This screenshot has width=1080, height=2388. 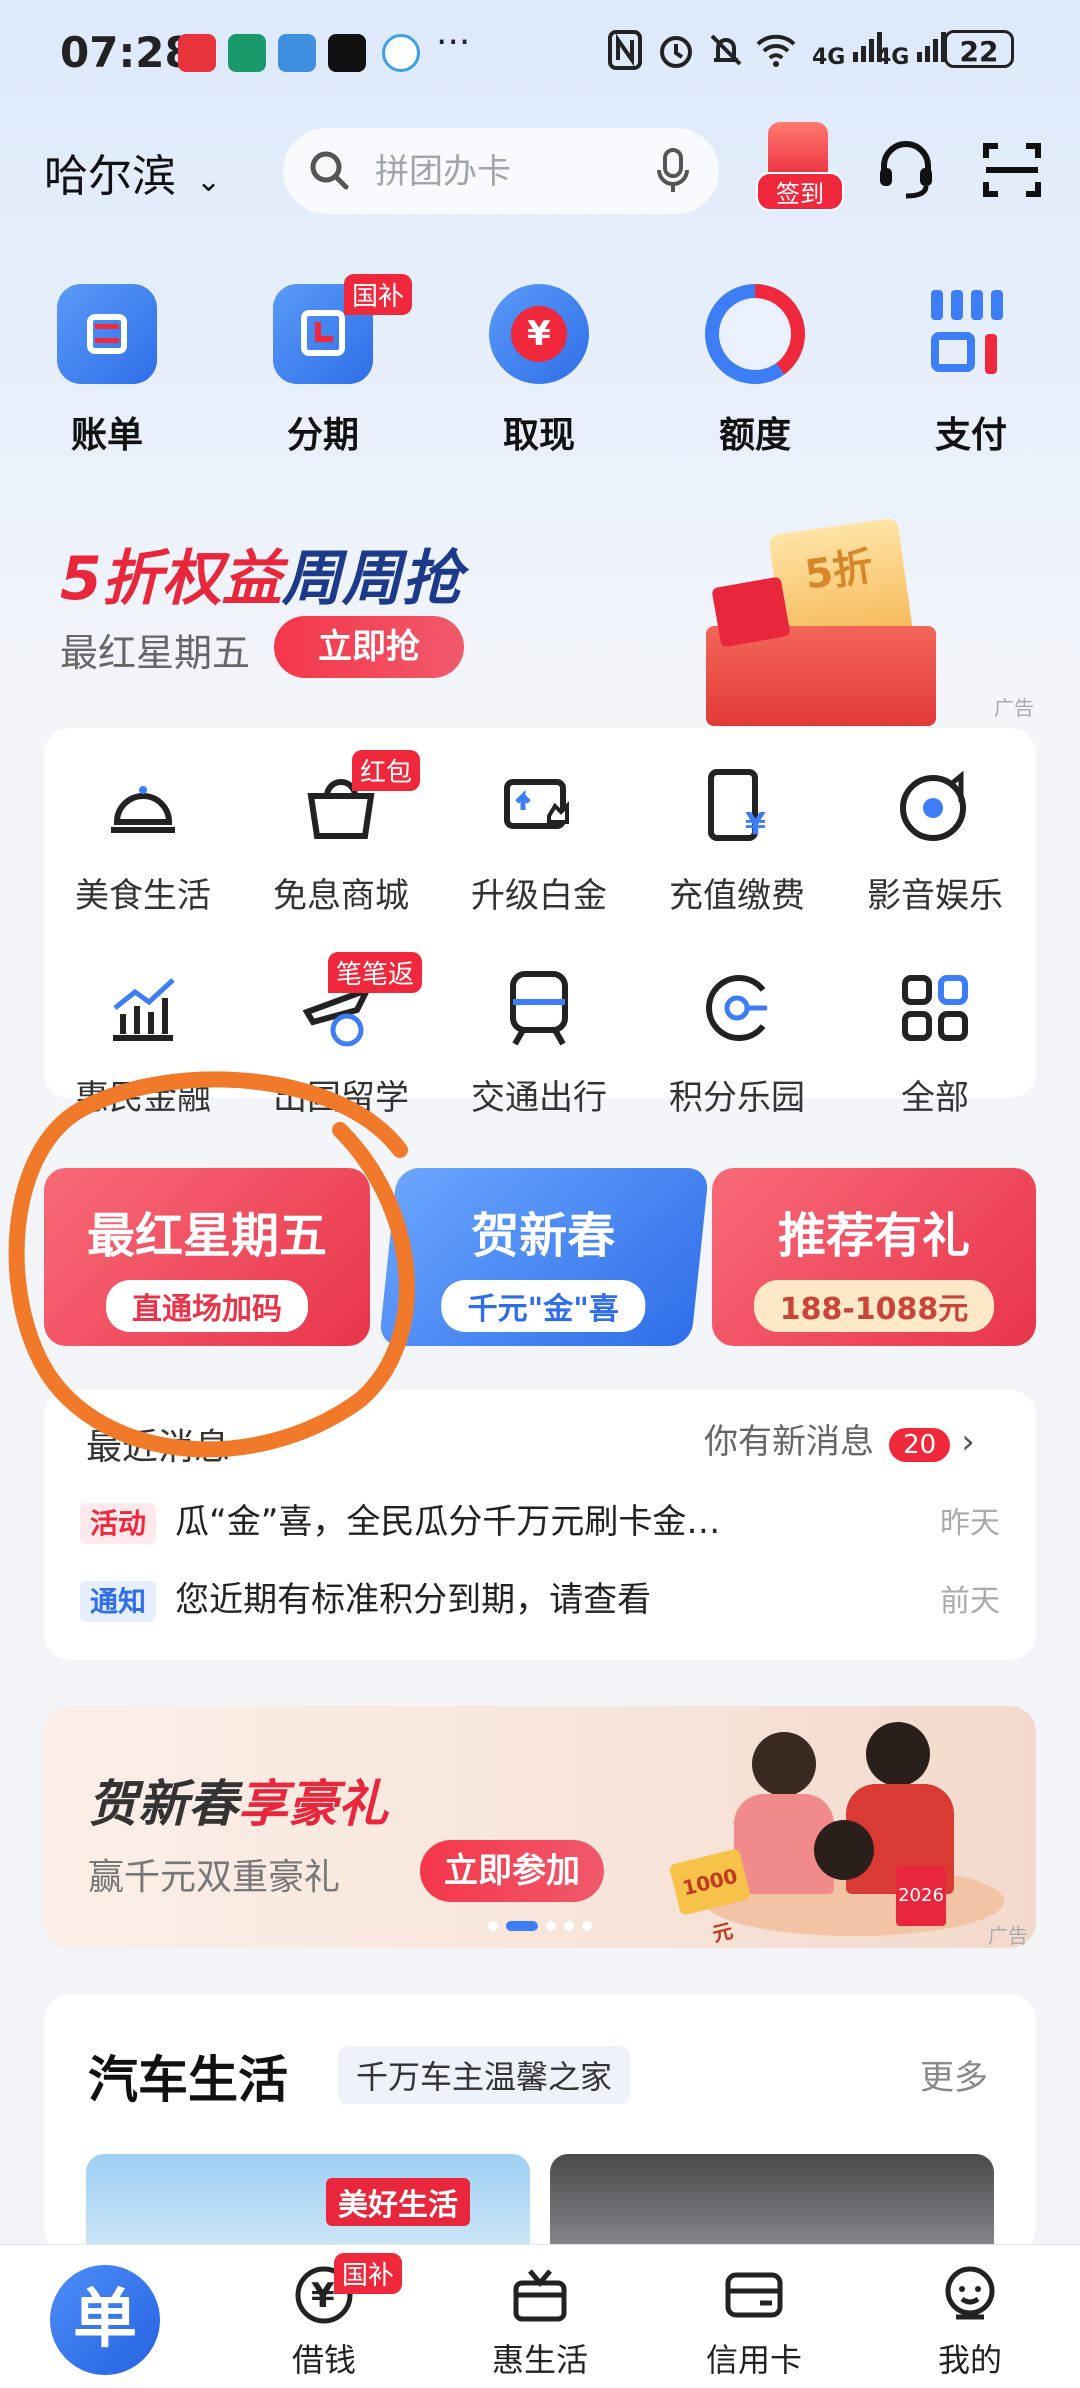 I want to click on message-text: 您近期有标准积分到期，请查看, so click(x=413, y=1600).